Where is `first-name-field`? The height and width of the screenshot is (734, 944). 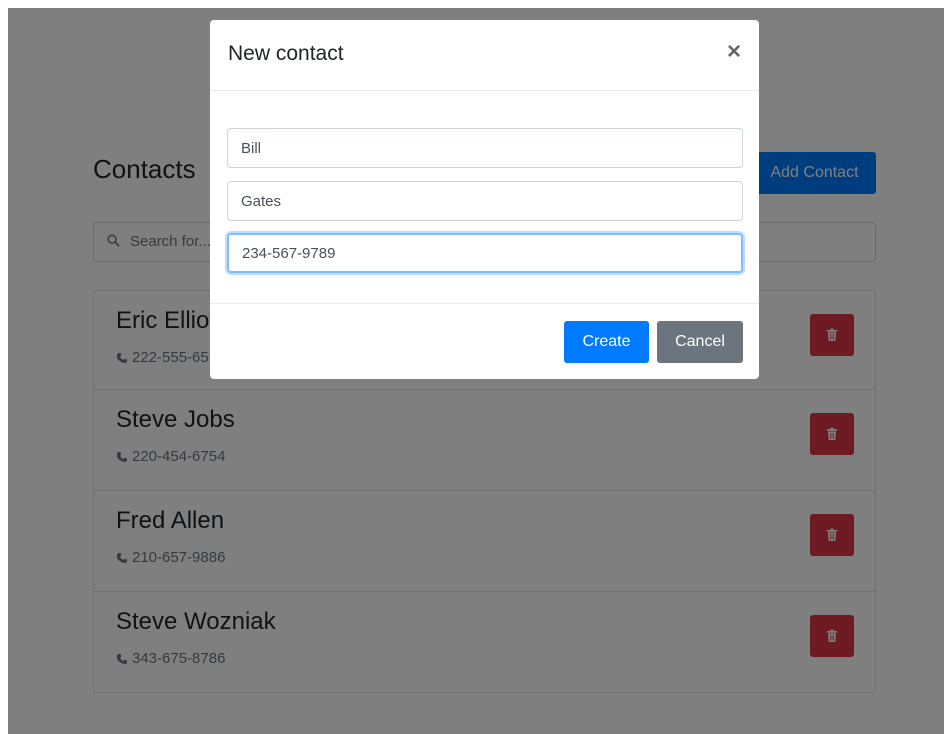
first-name-field is located at coordinates (485, 148).